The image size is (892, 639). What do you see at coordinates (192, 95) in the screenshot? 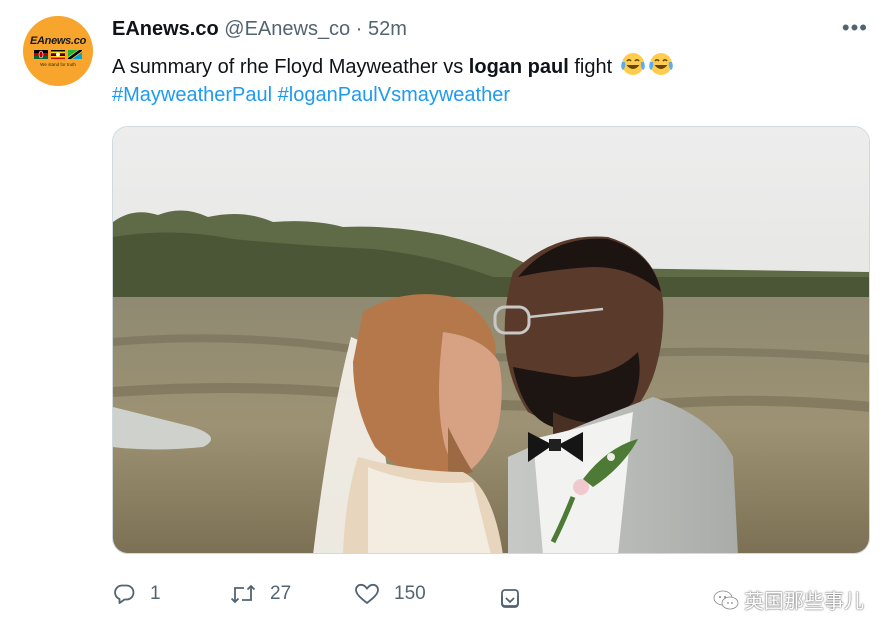
I see `hashtag-link: #MayweatherPaul` at bounding box center [192, 95].